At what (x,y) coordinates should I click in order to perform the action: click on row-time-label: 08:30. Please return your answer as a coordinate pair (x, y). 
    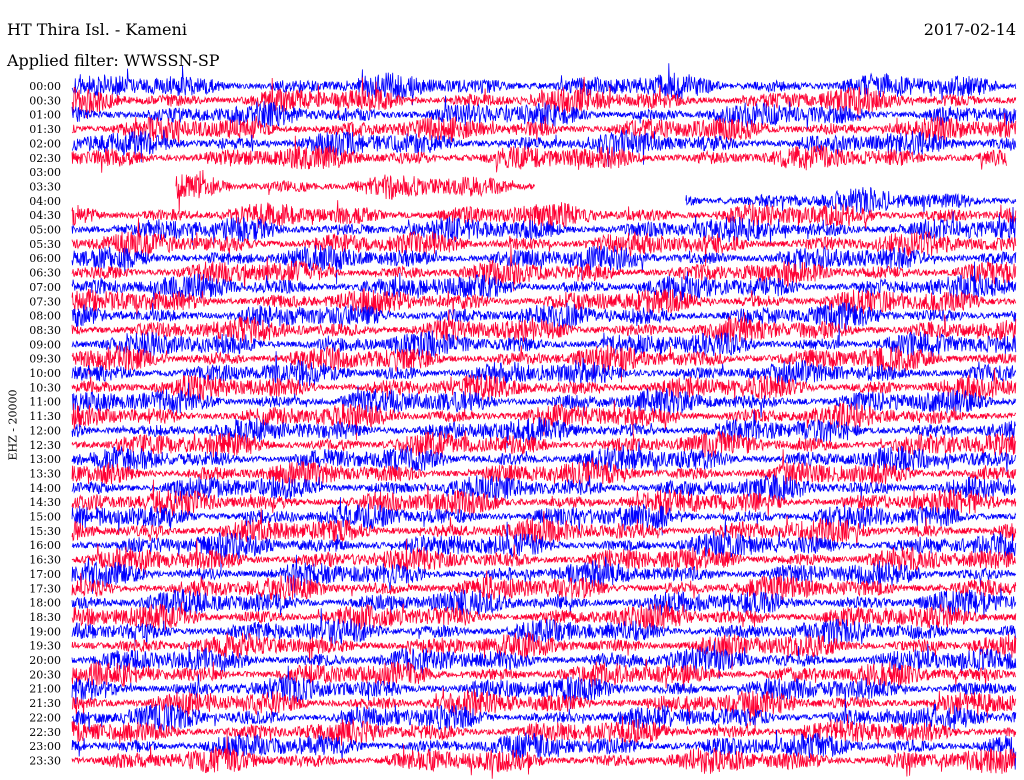
    Looking at the image, I should click on (45, 330).